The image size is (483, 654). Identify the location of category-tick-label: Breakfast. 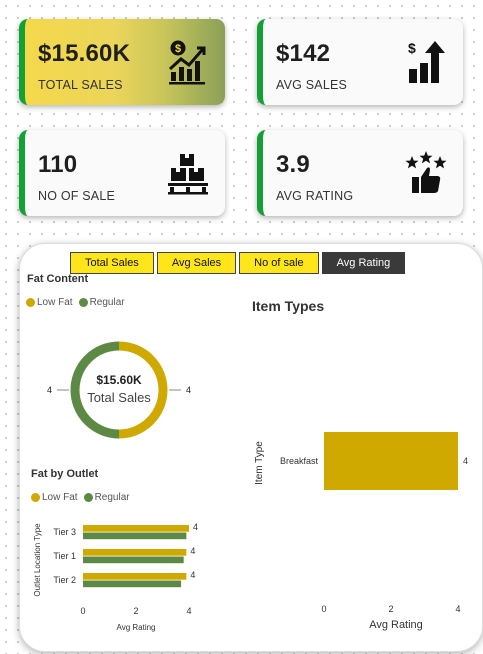
(299, 461).